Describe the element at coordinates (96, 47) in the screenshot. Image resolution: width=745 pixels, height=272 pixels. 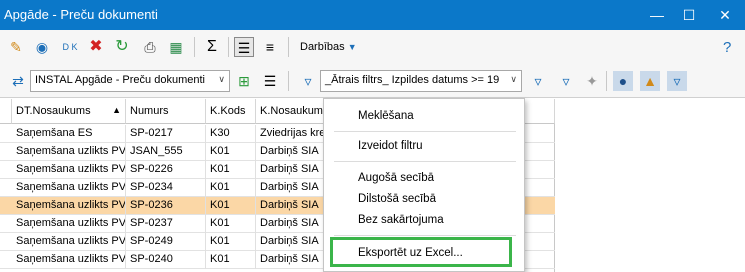
I see `delete-icon: ✖` at that location.